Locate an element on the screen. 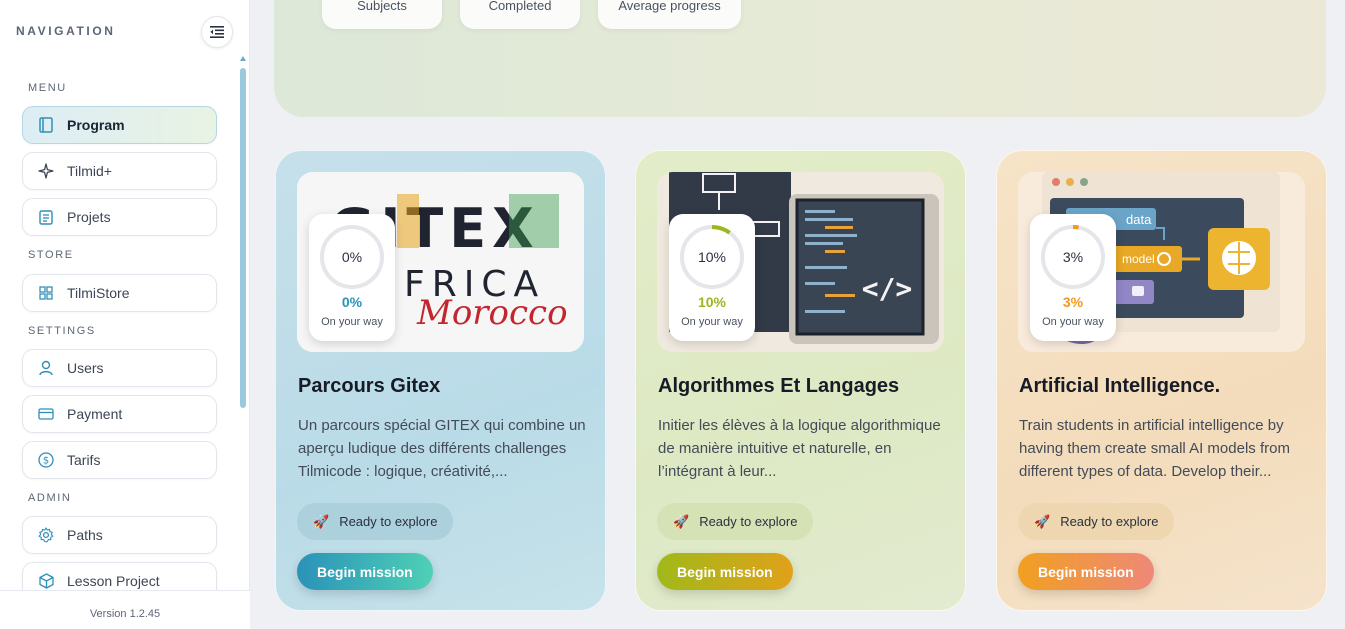  cube-icon is located at coordinates (46, 581).